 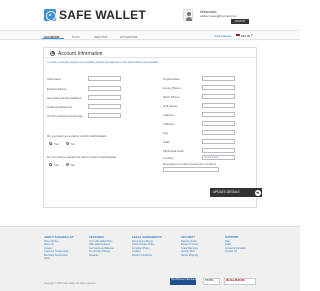 What do you see at coordinates (240, 281) in the screenshot?
I see `mcafee-badge: McAfee SECURE` at bounding box center [240, 281].